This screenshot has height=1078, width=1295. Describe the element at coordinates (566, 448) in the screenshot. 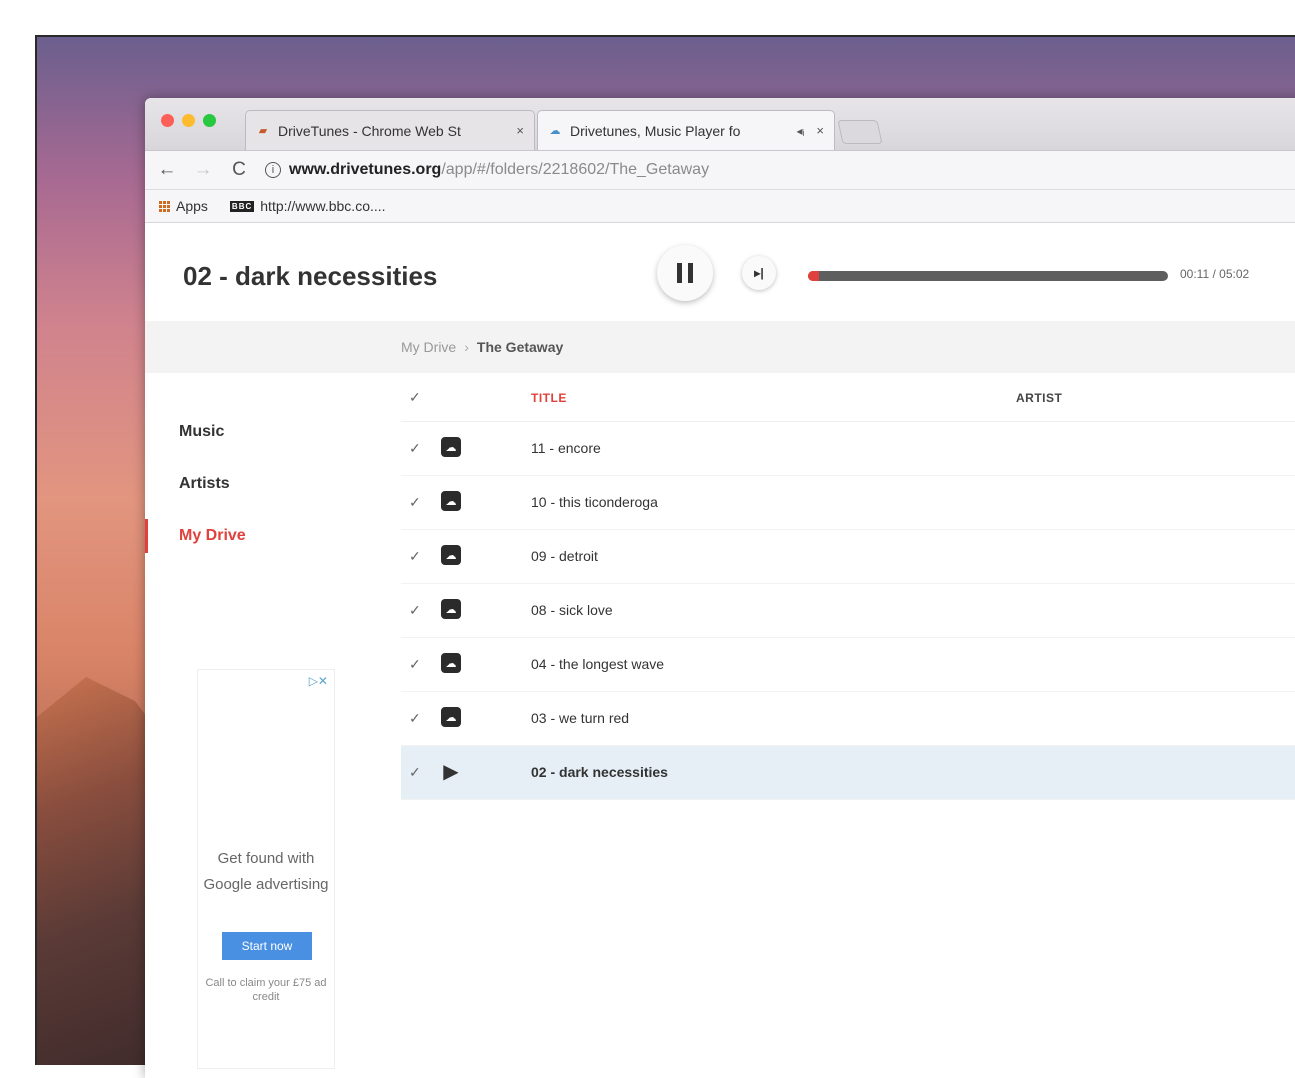

I see `track-title: 11 - encore` at that location.